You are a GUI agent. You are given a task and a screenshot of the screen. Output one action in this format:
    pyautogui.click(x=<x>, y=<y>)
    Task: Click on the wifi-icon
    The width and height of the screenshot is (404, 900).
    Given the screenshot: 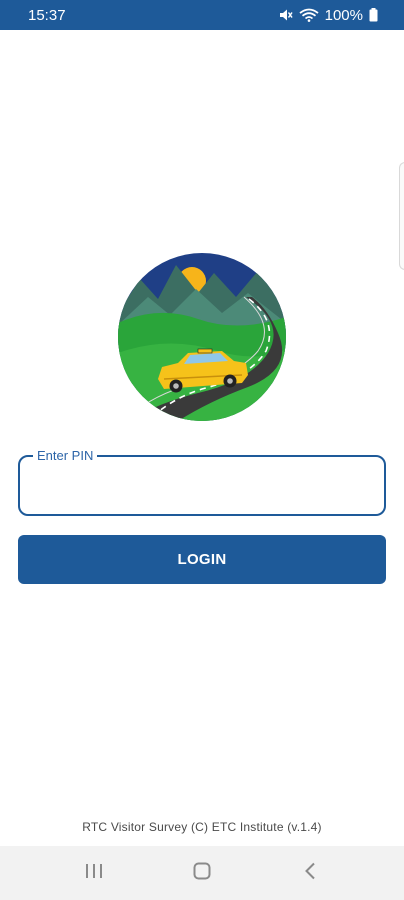 What is the action you would take?
    pyautogui.click(x=309, y=15)
    